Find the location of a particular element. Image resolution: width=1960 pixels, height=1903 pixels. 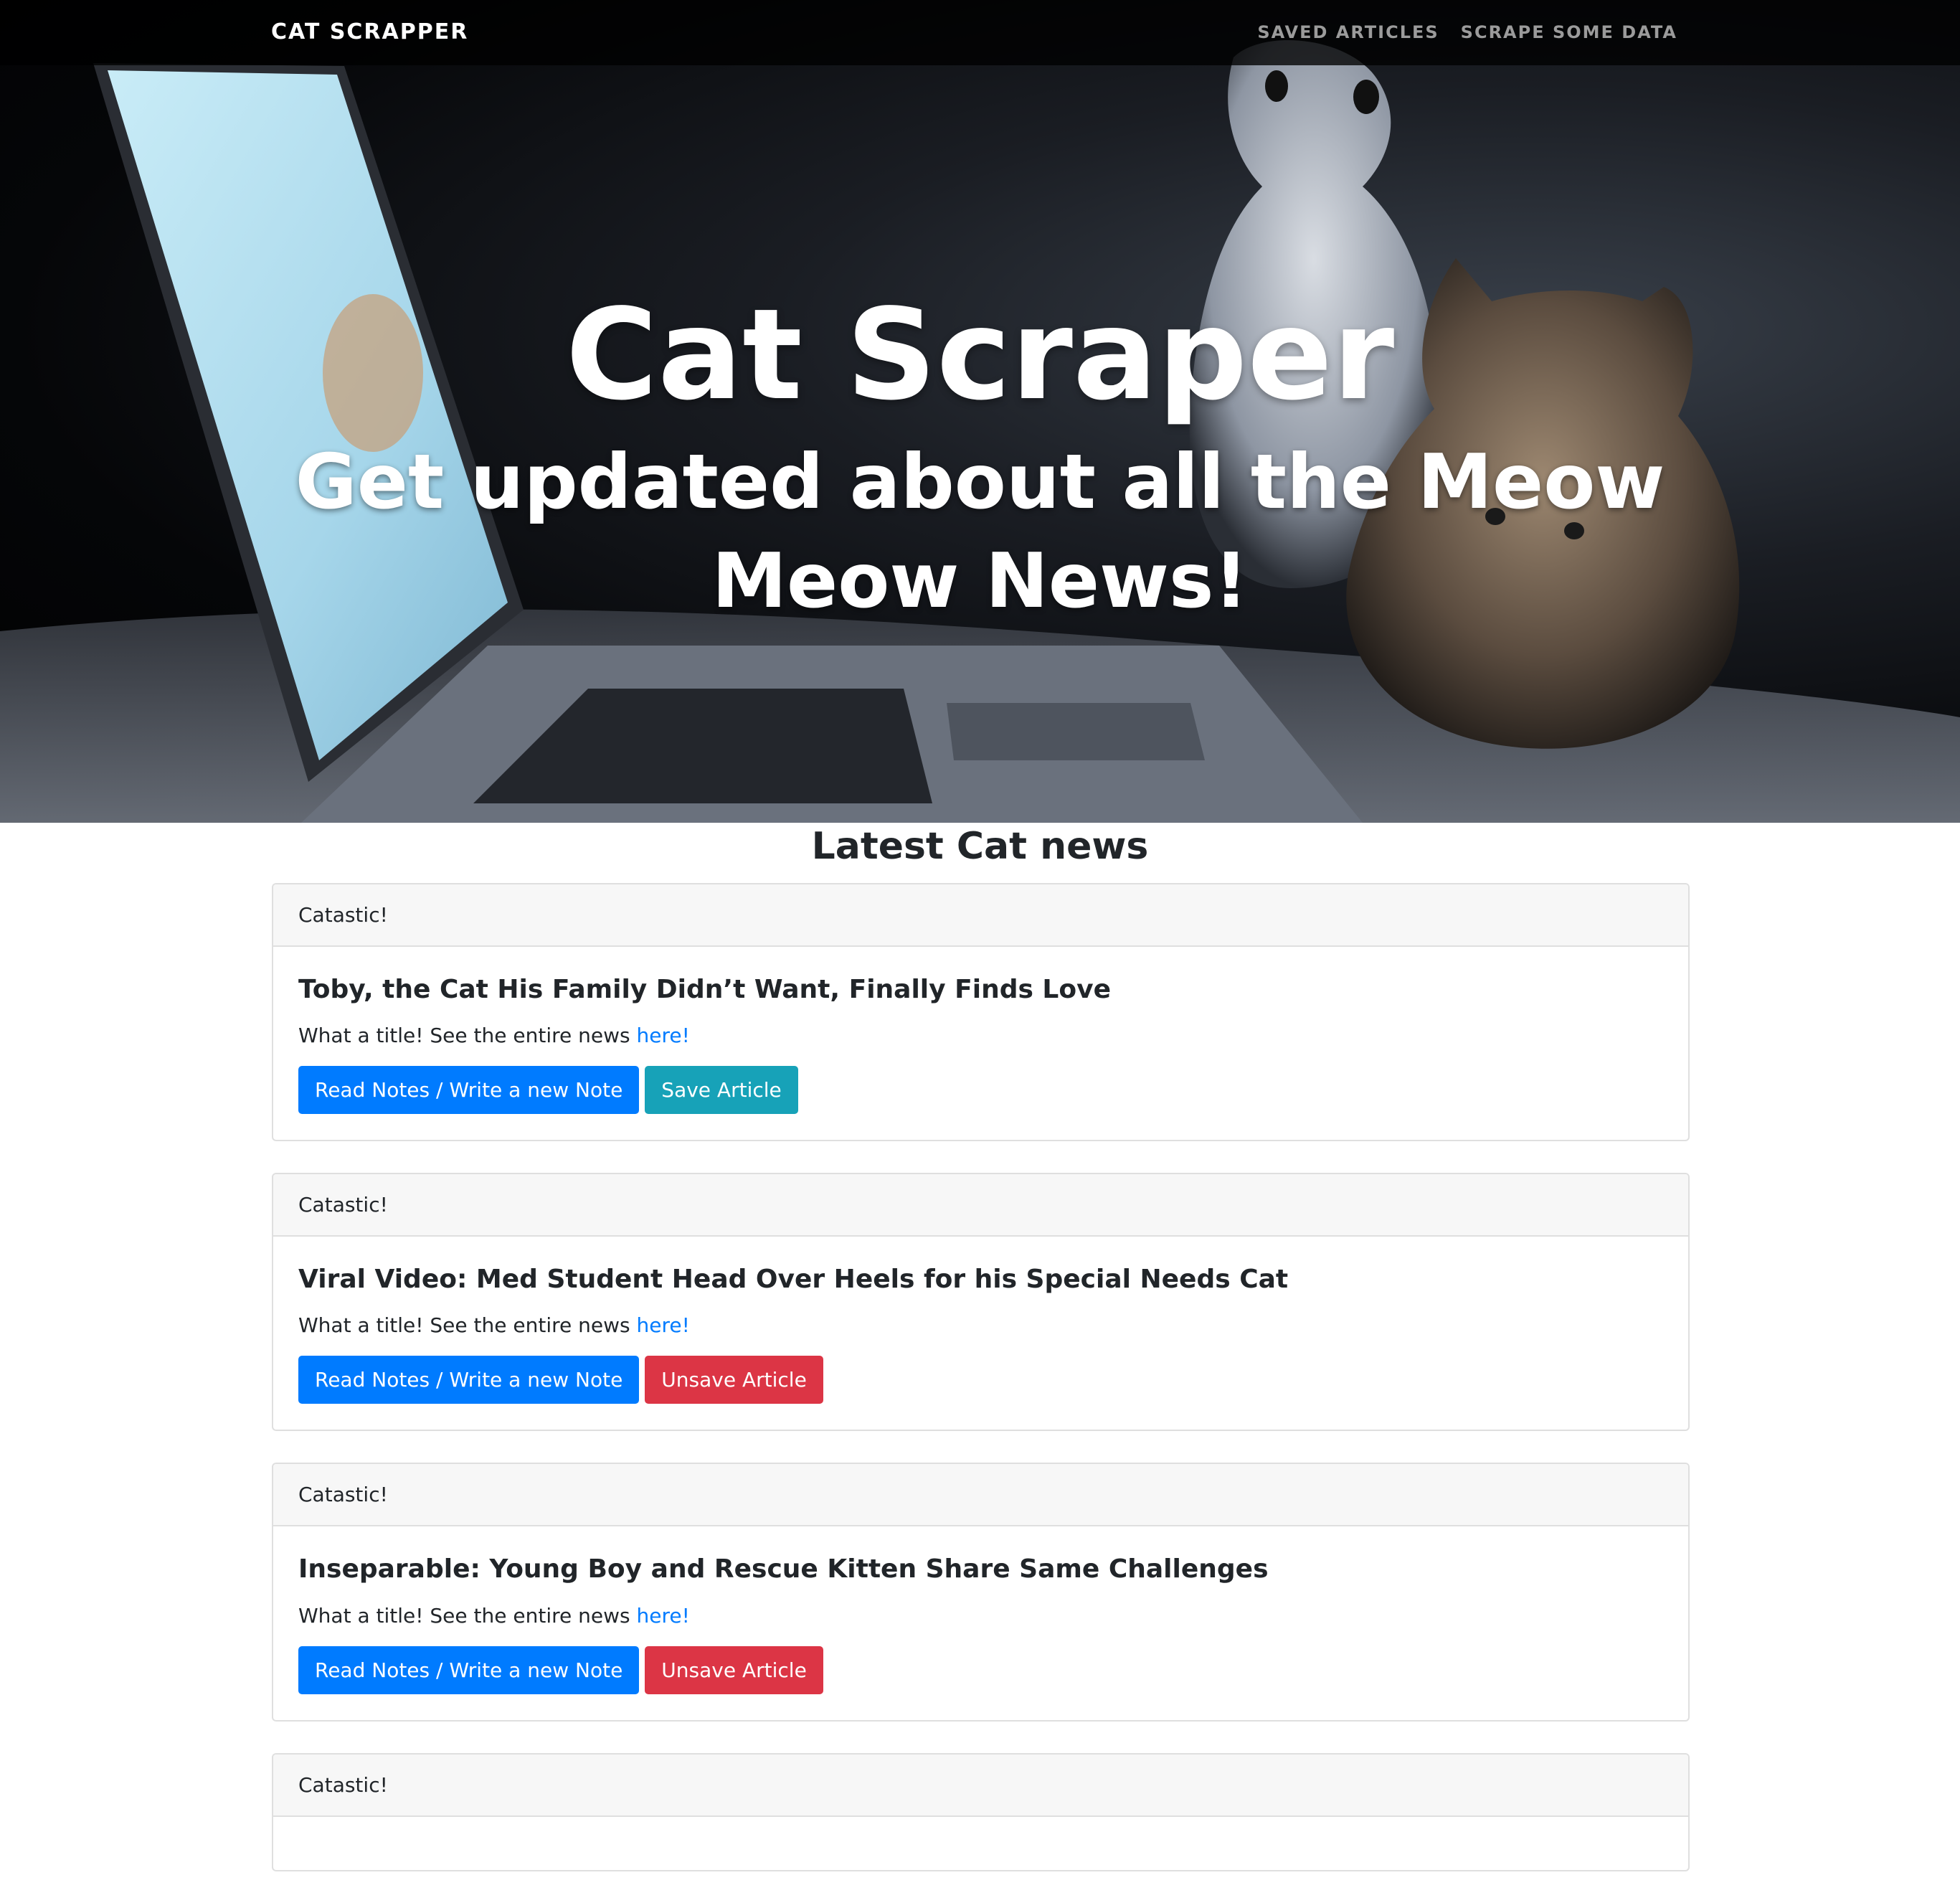

navbar-brand: CAT SCRAPPER is located at coordinates (369, 31).